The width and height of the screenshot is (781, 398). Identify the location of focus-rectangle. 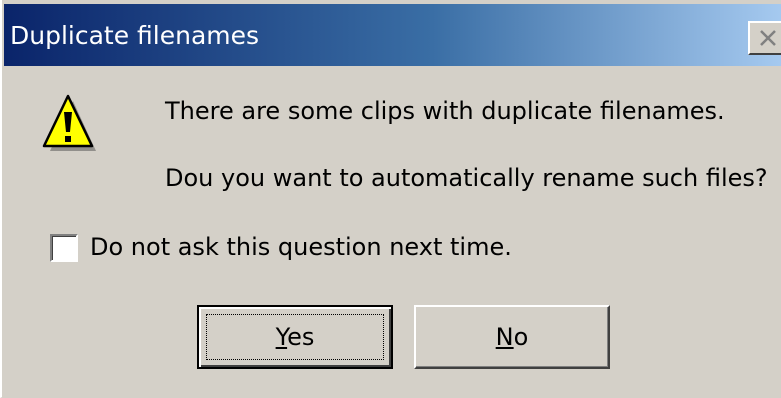
(295, 337).